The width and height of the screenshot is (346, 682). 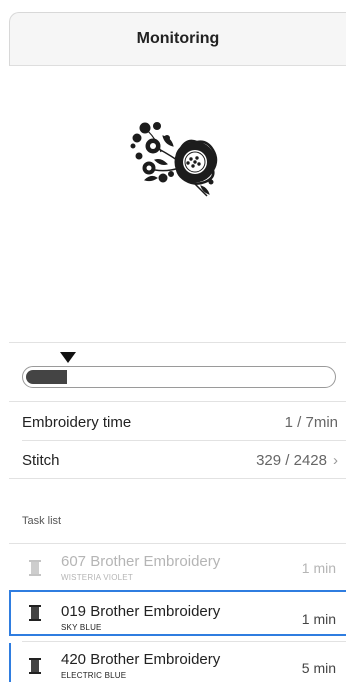 What do you see at coordinates (94, 675) in the screenshot?
I see `task-thread-color: ELECTRIC BLUE` at bounding box center [94, 675].